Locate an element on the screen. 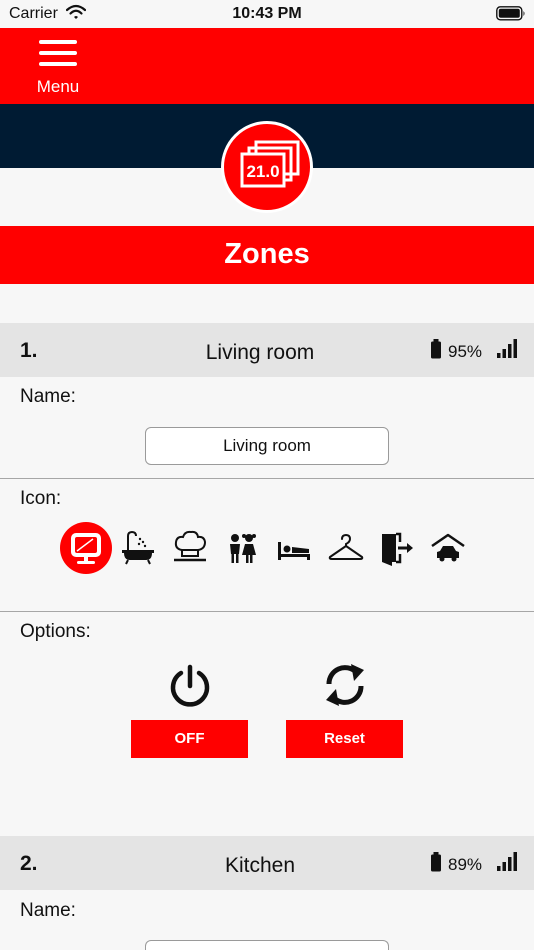 This screenshot has width=534, height=950. hamburger-icon is located at coordinates (58, 56).